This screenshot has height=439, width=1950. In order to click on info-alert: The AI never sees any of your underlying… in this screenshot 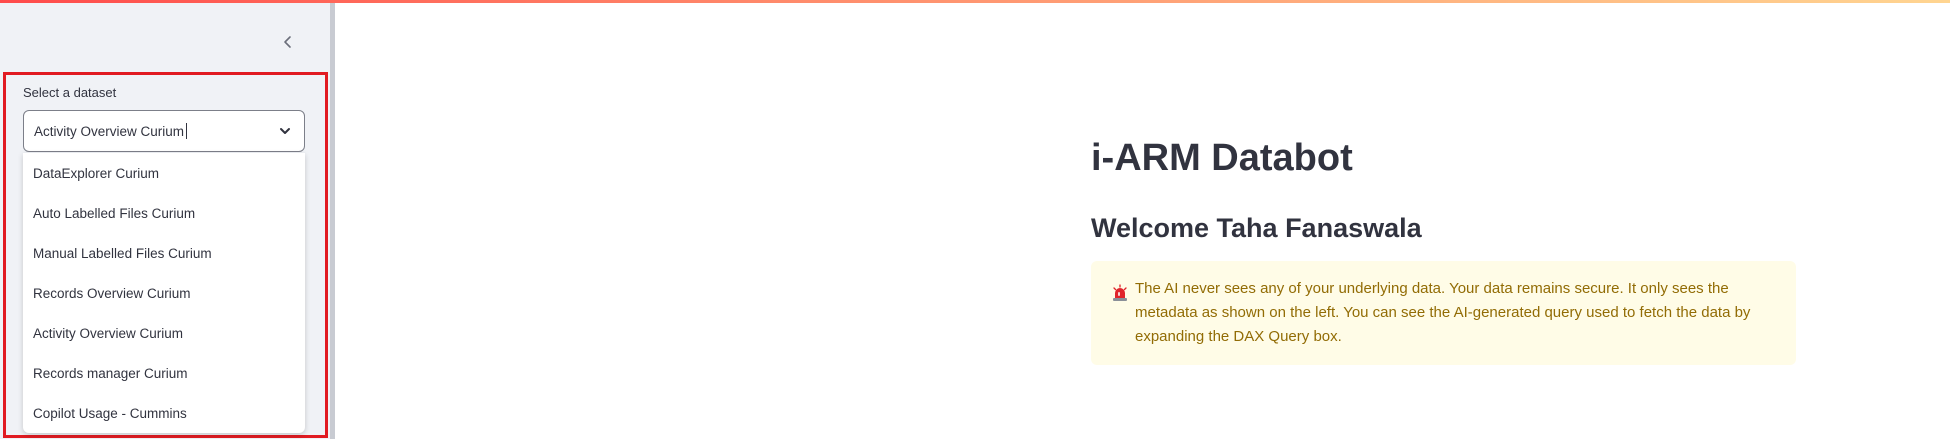, I will do `click(1443, 313)`.